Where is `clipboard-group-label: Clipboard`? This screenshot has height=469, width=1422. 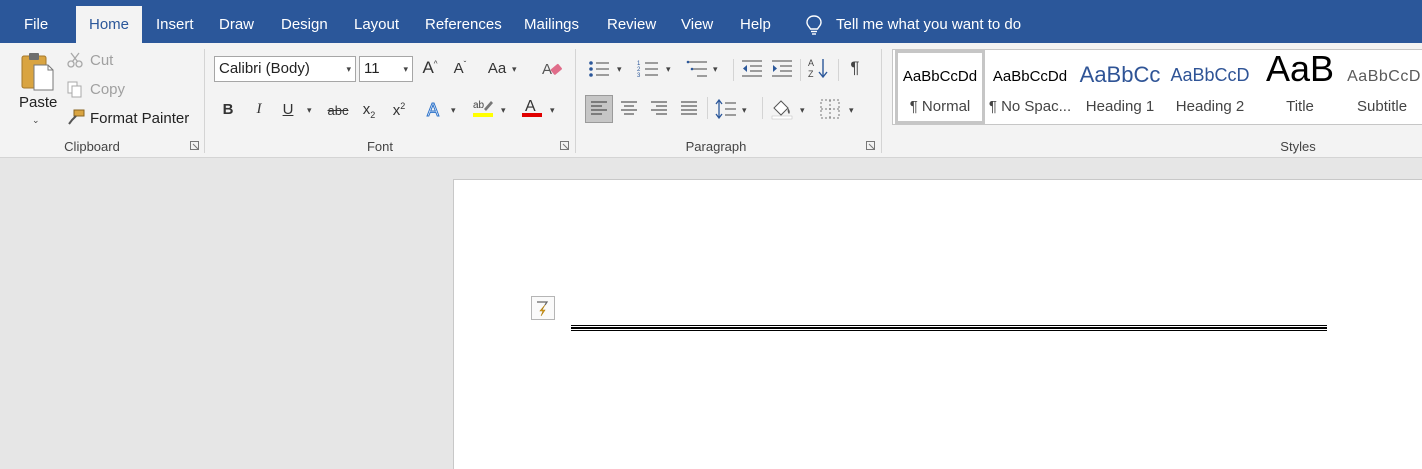 clipboard-group-label: Clipboard is located at coordinates (92, 146).